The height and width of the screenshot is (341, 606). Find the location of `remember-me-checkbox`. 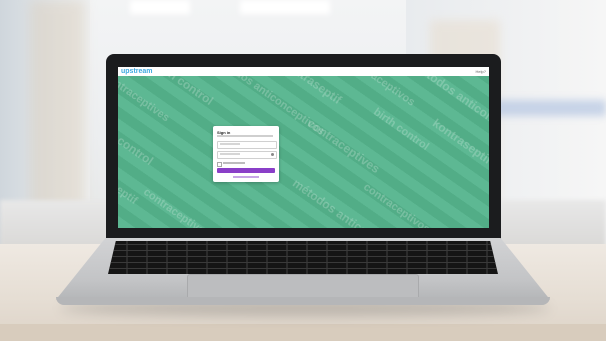

remember-me-checkbox is located at coordinates (219, 164).